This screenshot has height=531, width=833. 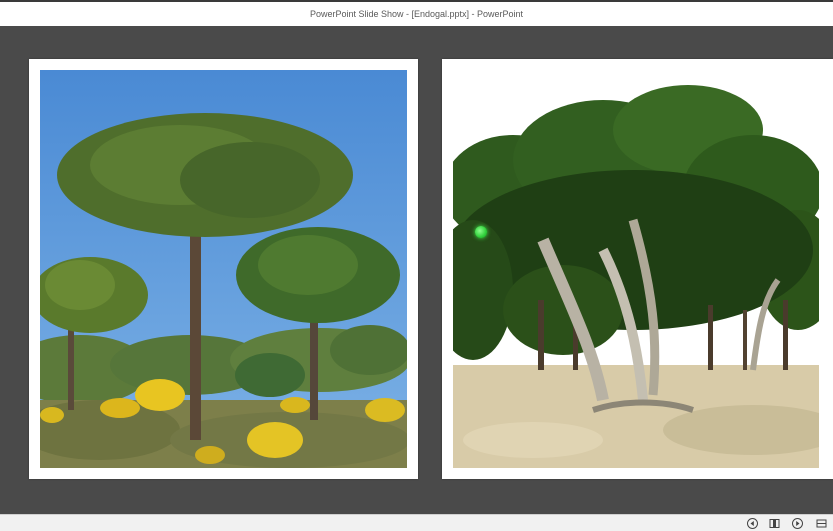 I want to click on laser-pointer-icon, so click(x=481, y=232).